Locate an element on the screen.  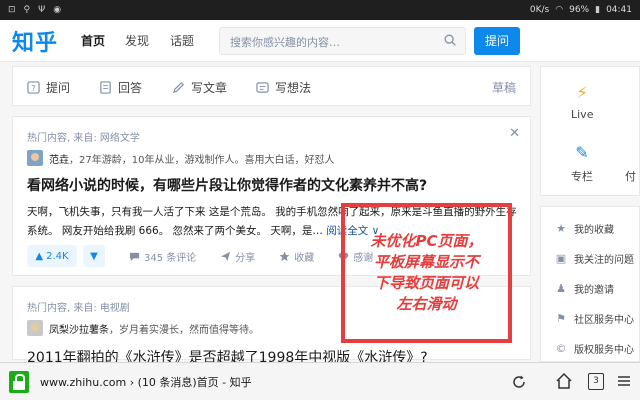
copyright-icon: © is located at coordinates (561, 348).